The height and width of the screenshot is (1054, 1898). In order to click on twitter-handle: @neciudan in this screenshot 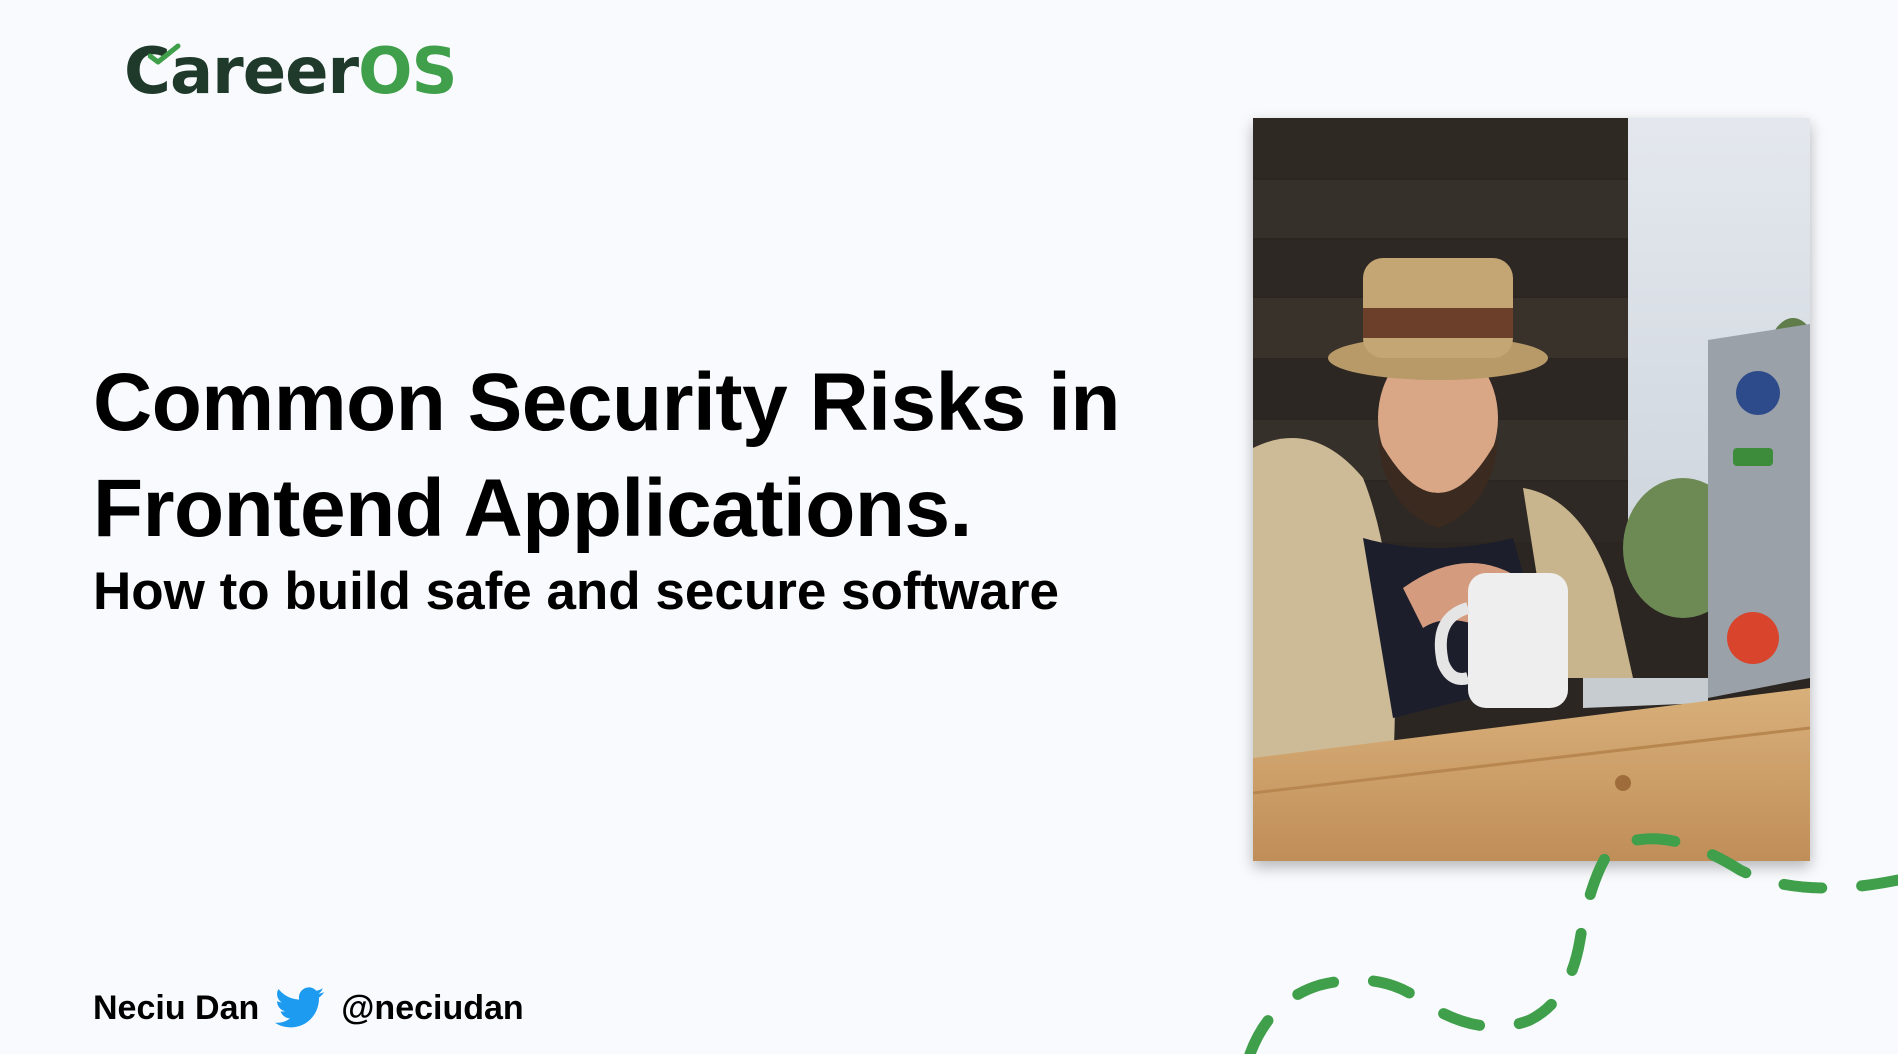, I will do `click(432, 1008)`.